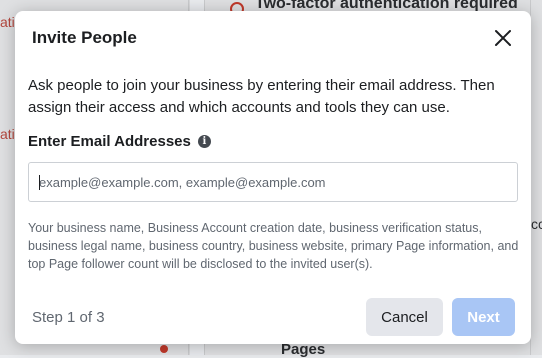 Image resolution: width=542 pixels, height=358 pixels. What do you see at coordinates (483, 317) in the screenshot?
I see `next-button: Next` at bounding box center [483, 317].